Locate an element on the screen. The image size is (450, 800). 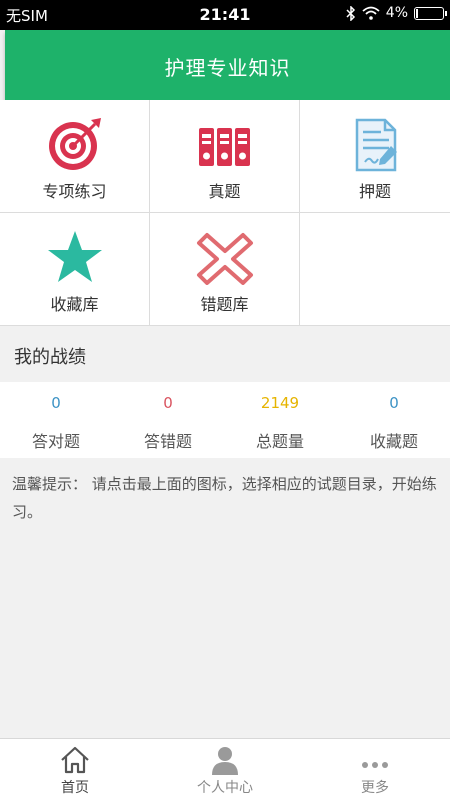
target-icon is located at coordinates (74, 144).